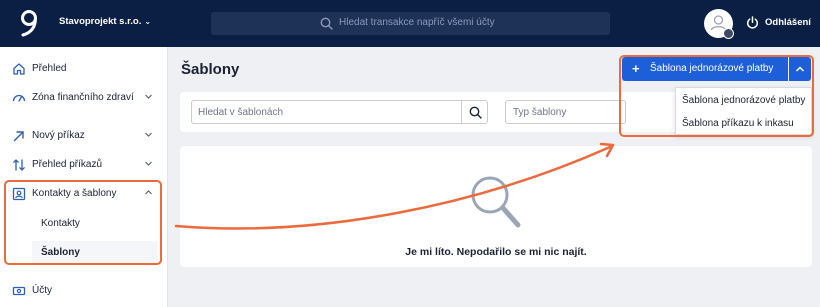  What do you see at coordinates (42, 290) in the screenshot?
I see `sidebar-item-label: Účty` at bounding box center [42, 290].